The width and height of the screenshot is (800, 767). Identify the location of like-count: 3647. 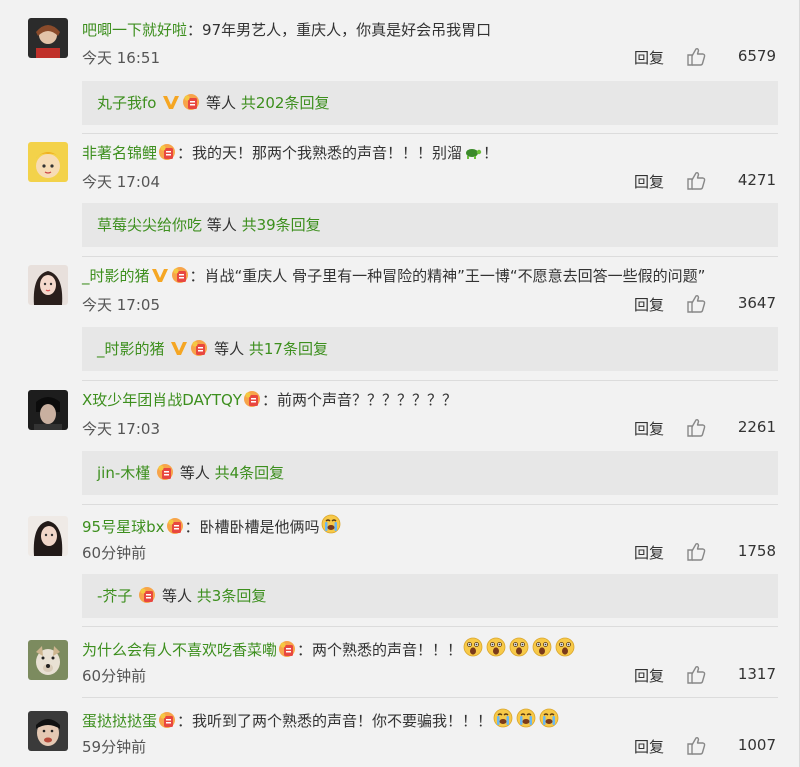
(756, 303).